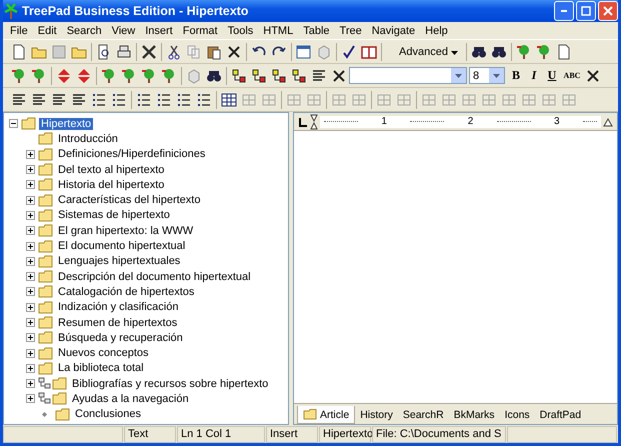 The width and height of the screenshot is (621, 446). Describe the element at coordinates (130, 398) in the screenshot. I see `outline-entry: Ayudas a la navegación` at that location.